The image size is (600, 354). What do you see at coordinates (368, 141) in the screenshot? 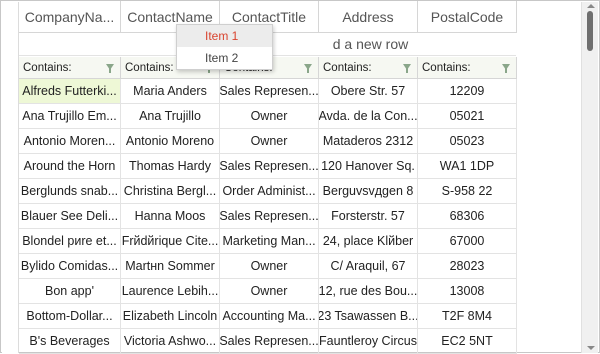
I see `cell-address: Mataderos 2312` at bounding box center [368, 141].